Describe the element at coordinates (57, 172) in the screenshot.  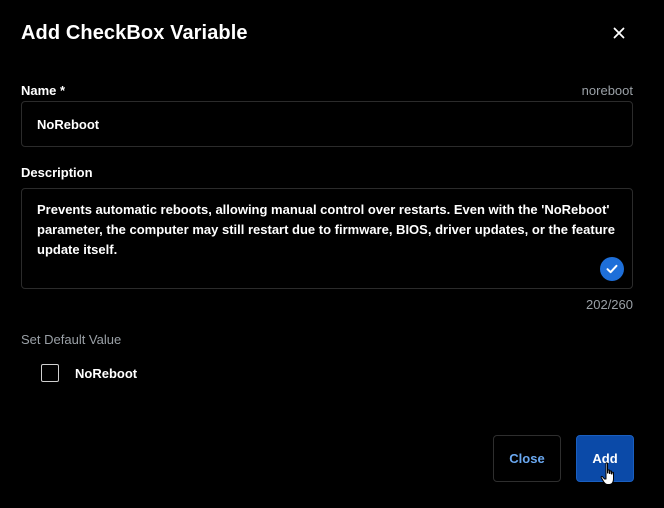
I see `description-label: Description` at that location.